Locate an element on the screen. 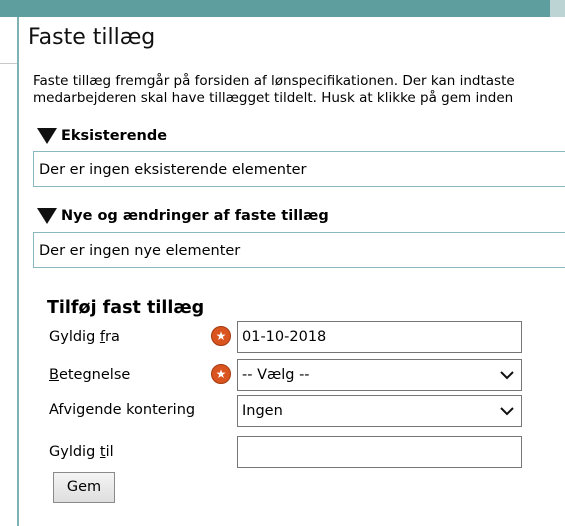  valid-from-label: Gyldig fra is located at coordinates (84, 337).